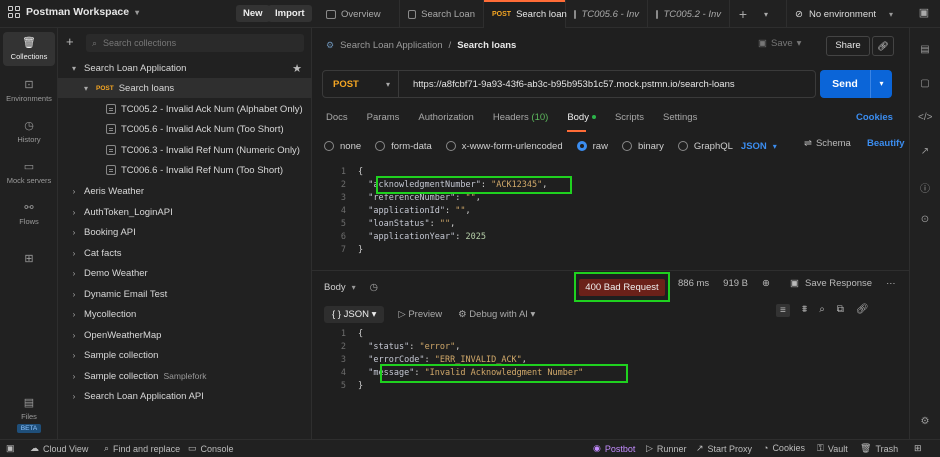  Describe the element at coordinates (874, 117) in the screenshot. I see `cookies-link: Cookies` at that location.